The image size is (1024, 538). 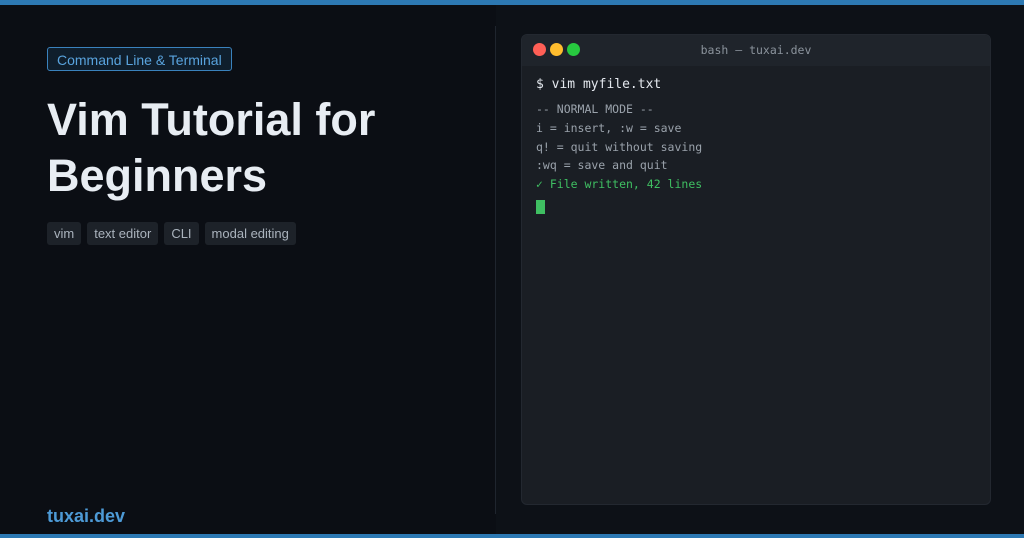 I want to click on site-name: tuxai.dev, so click(x=86, y=516).